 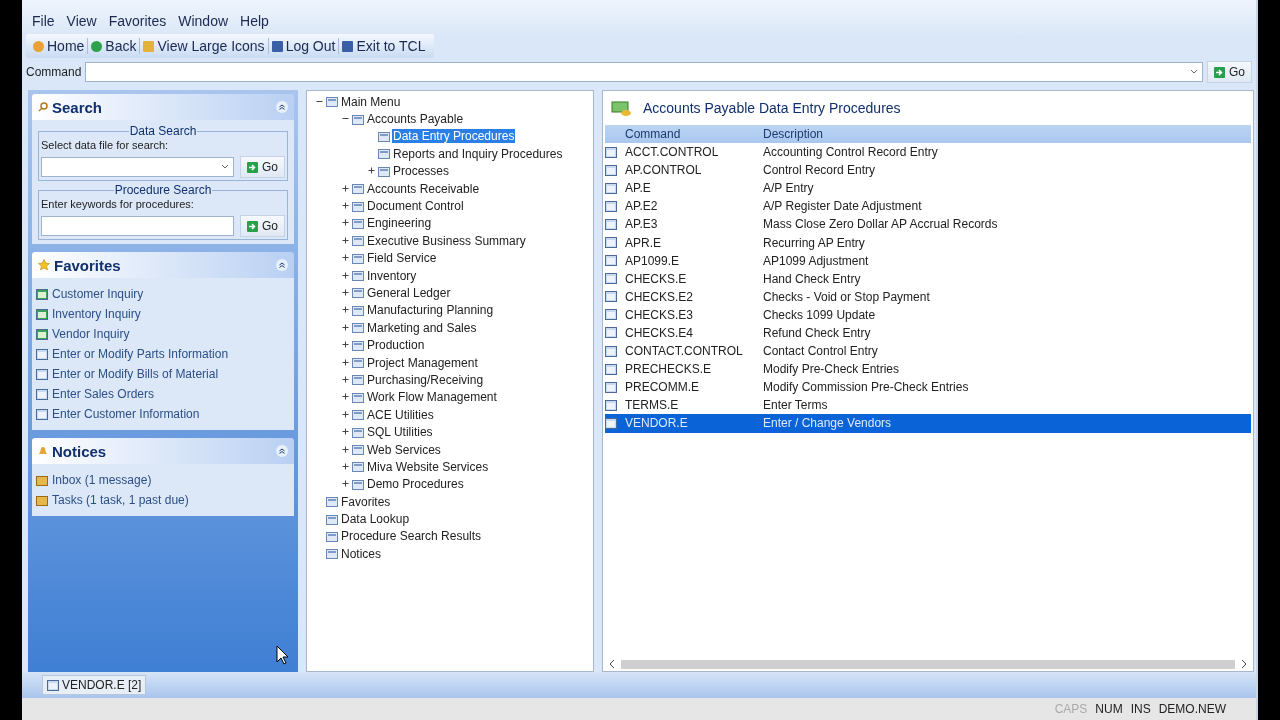 What do you see at coordinates (694, 134) in the screenshot?
I see `column-header: Command` at bounding box center [694, 134].